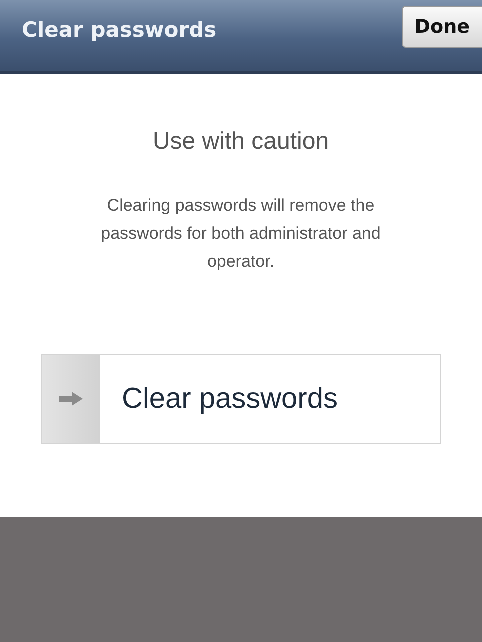 The width and height of the screenshot is (482, 642). What do you see at coordinates (71, 399) in the screenshot?
I see `arrow-icon` at bounding box center [71, 399].